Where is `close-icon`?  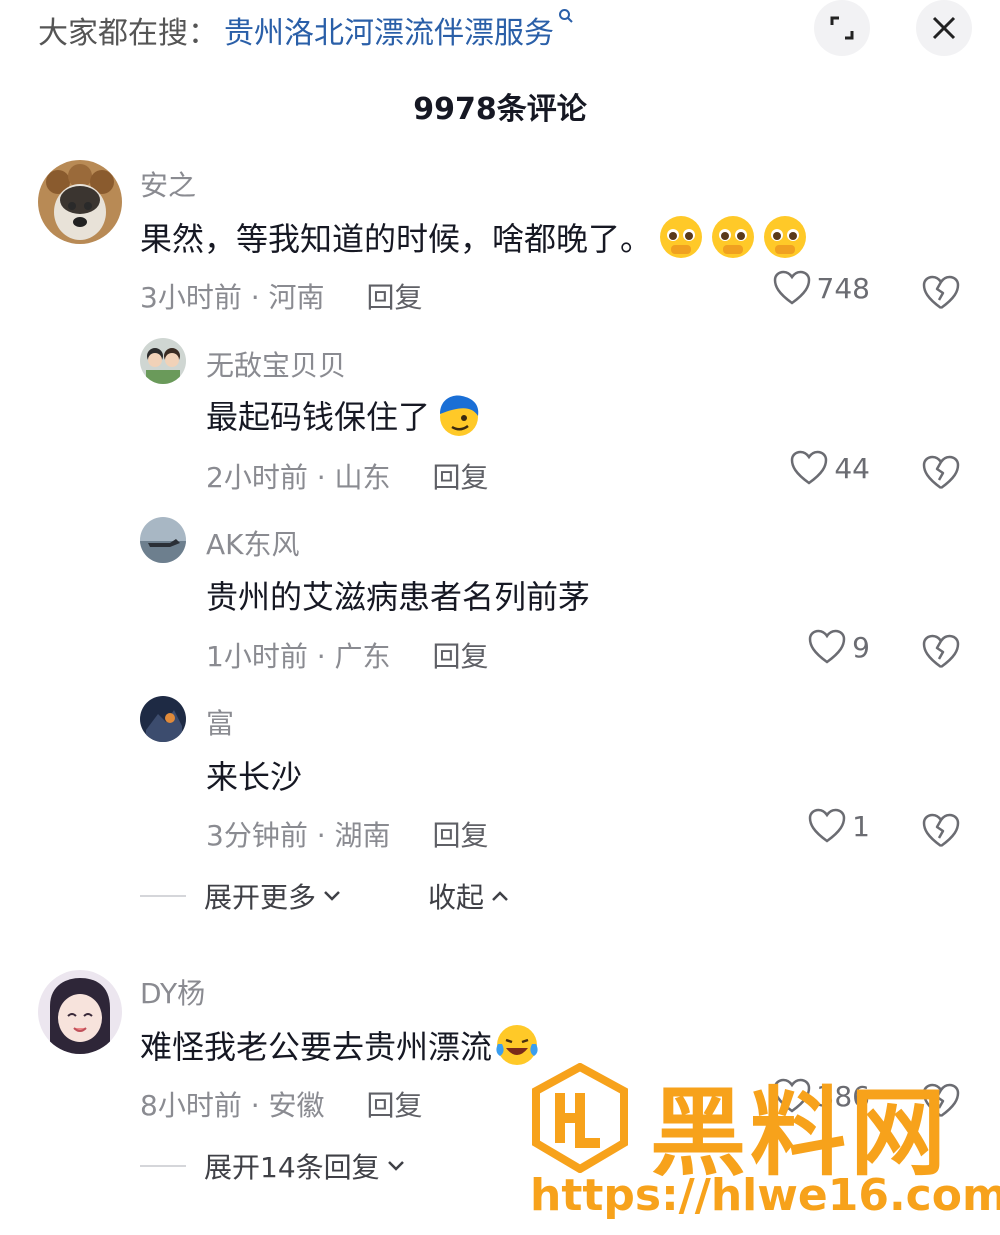
close-icon is located at coordinates (944, 28).